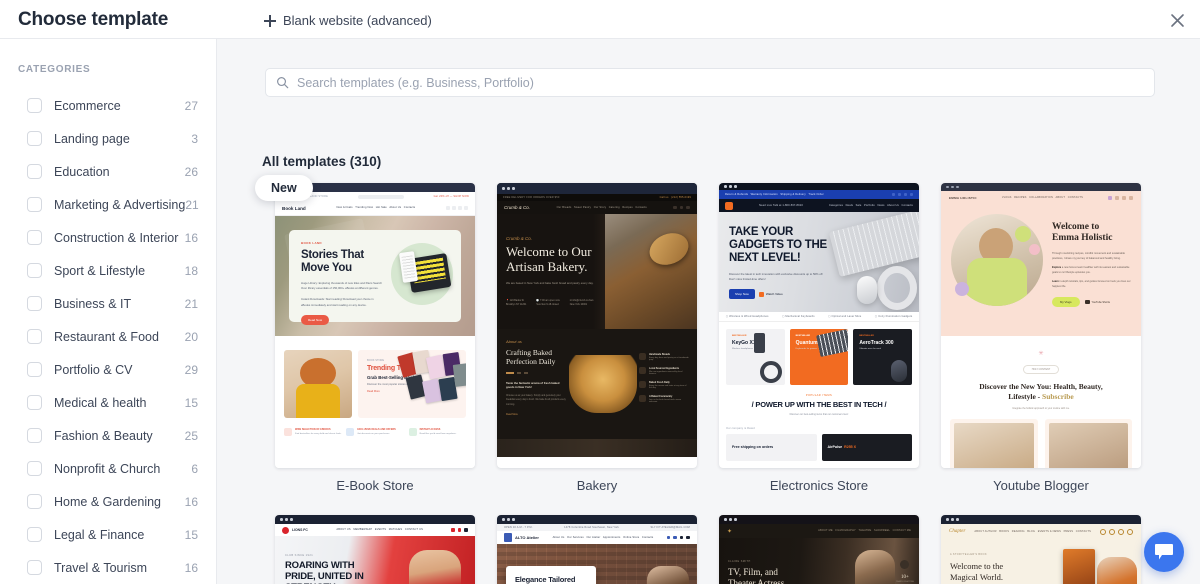 The width and height of the screenshot is (1200, 584). I want to click on sidebar-item-portfolio-cv: Portfolio & CV 29, so click(108, 369).